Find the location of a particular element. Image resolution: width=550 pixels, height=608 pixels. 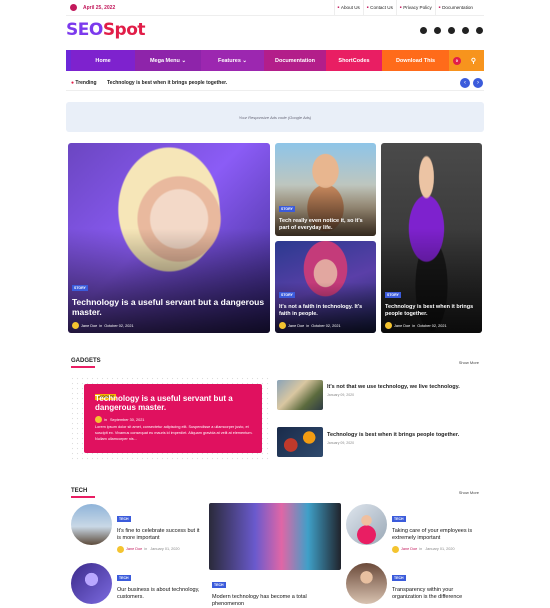

nav-features: Features ⌄ is located at coordinates (232, 60).